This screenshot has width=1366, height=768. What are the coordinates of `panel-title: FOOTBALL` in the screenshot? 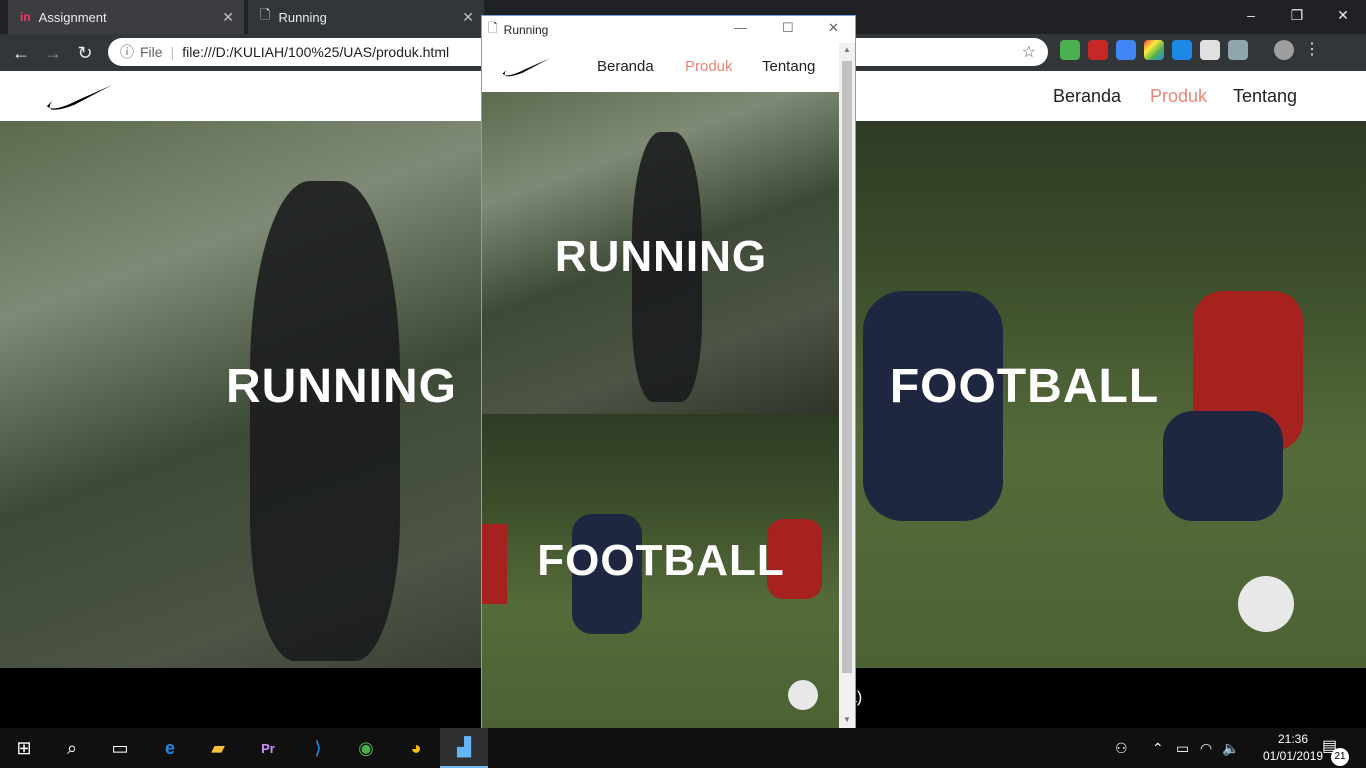 It's located at (661, 560).